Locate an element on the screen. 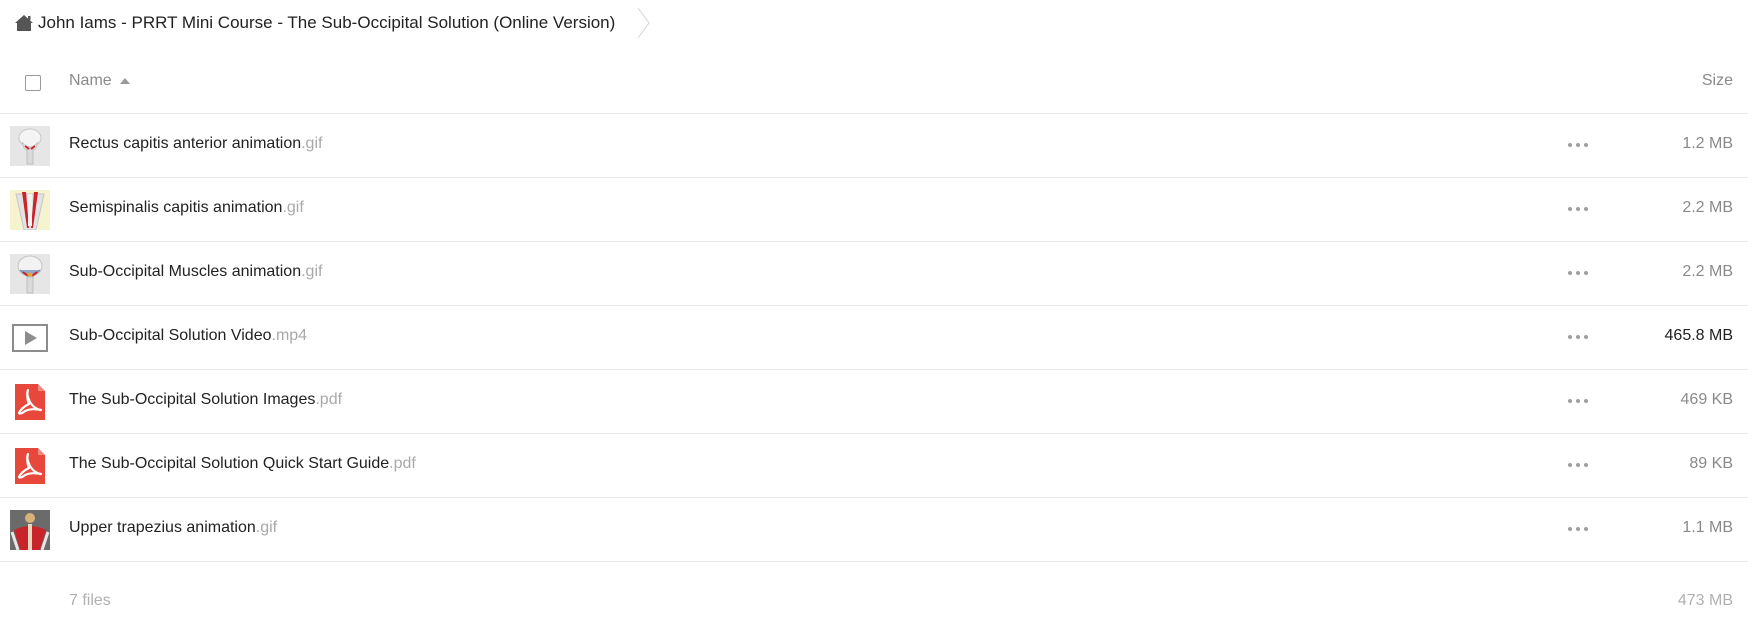 The image size is (1748, 628). video-play-icon is located at coordinates (30, 338).